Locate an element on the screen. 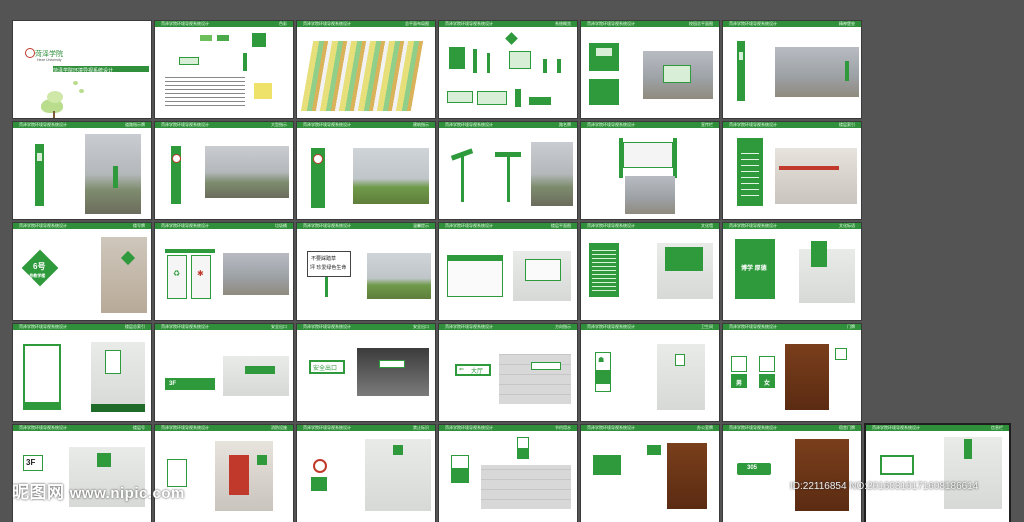 Image resolution: width=1024 pixels, height=522 pixels. page-tag: 精神堡垒 is located at coordinates (847, 23).